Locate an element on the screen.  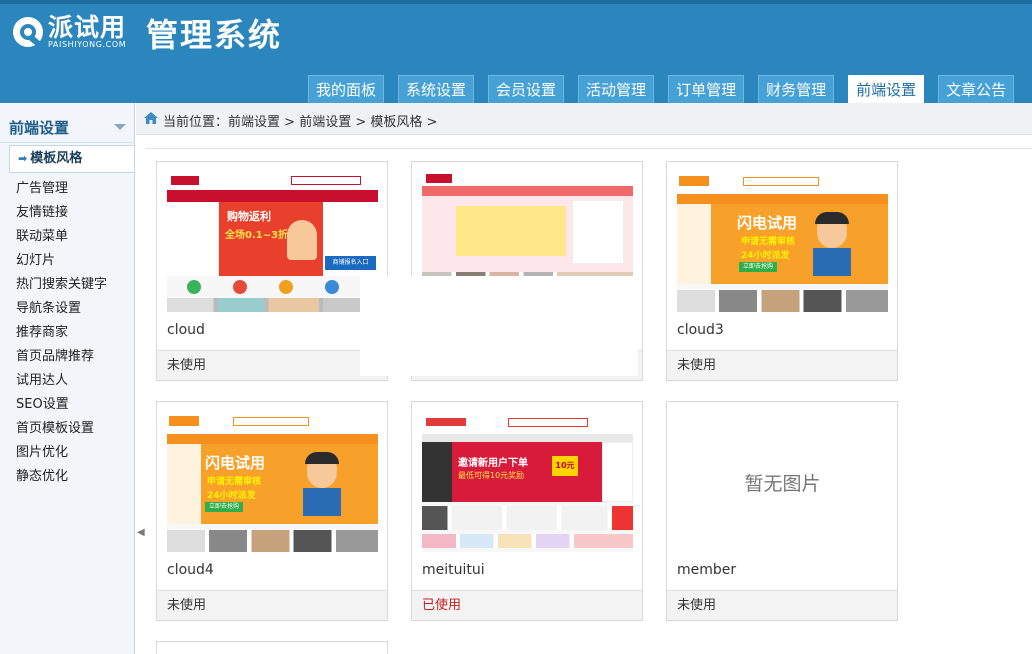
template-preview-image: 暂无图片 is located at coordinates (782, 482).